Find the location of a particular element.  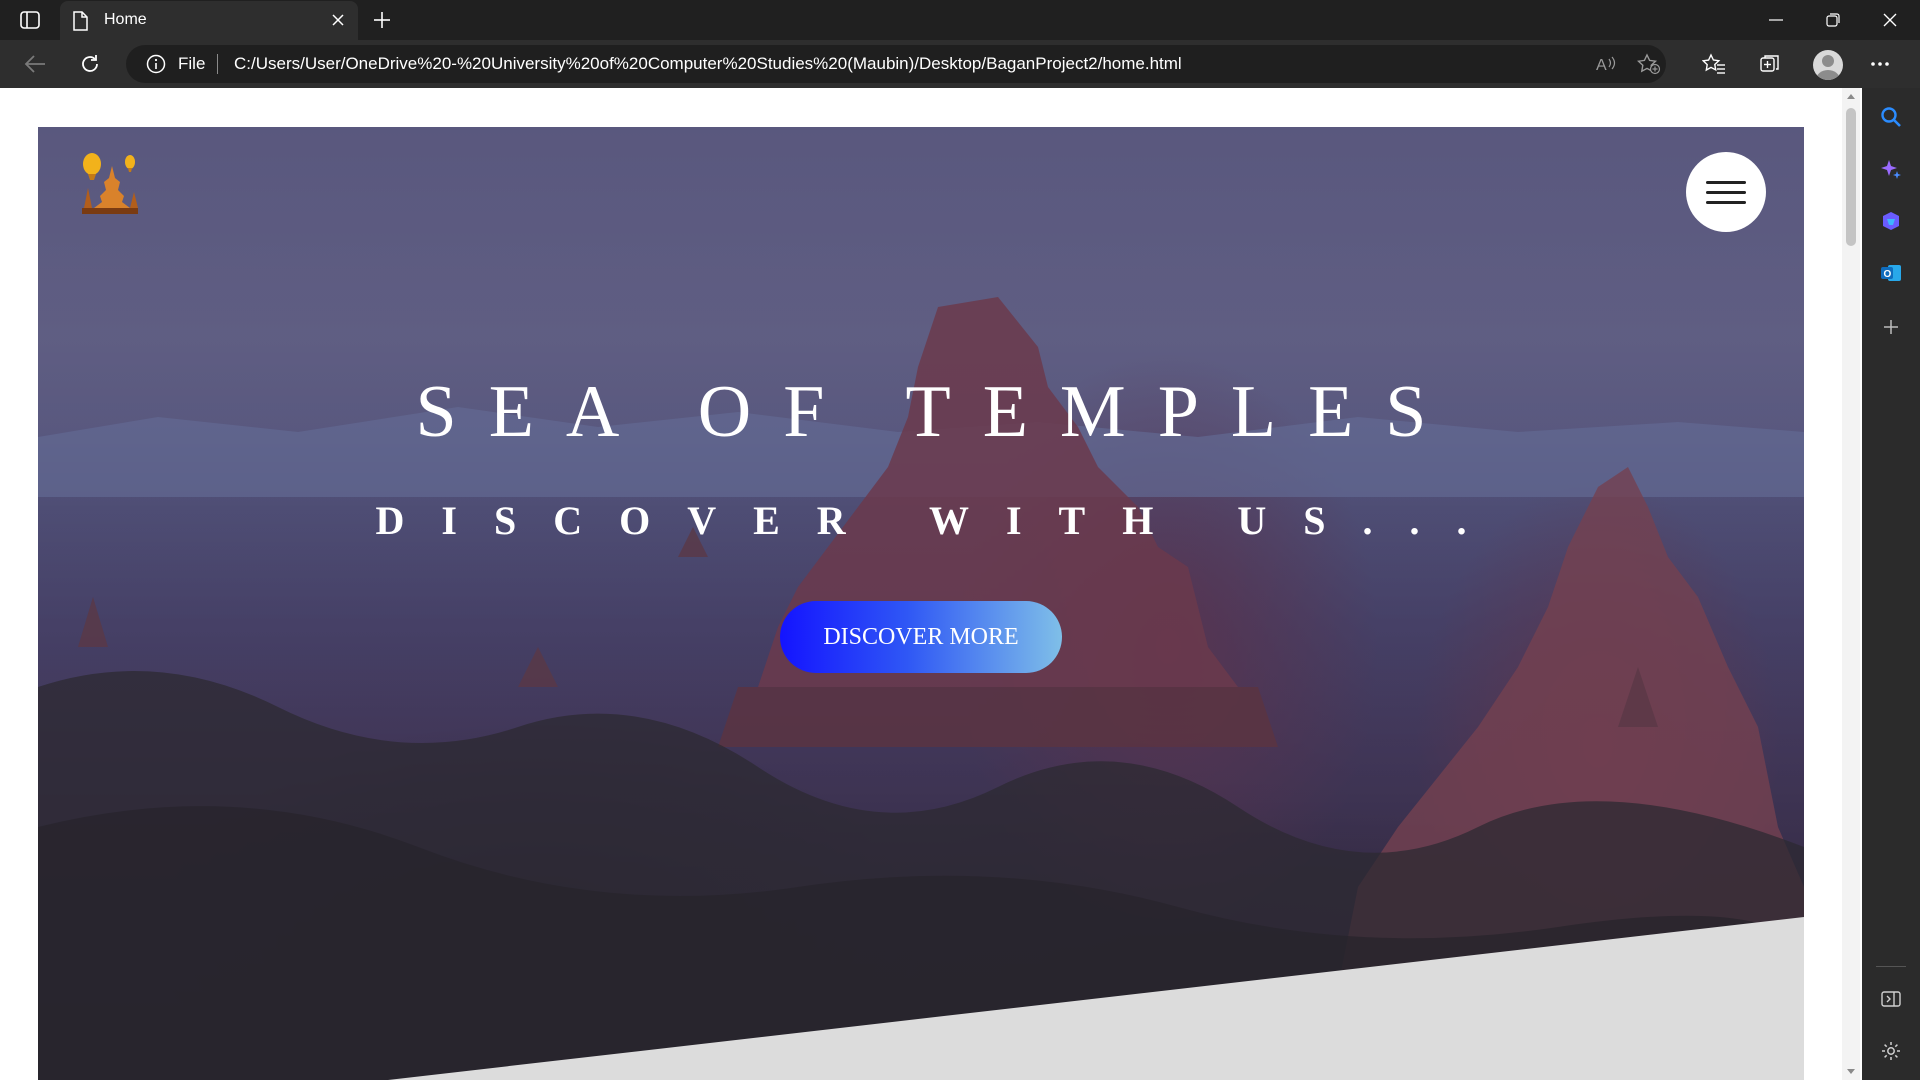

restore-icon is located at coordinates (1833, 20).